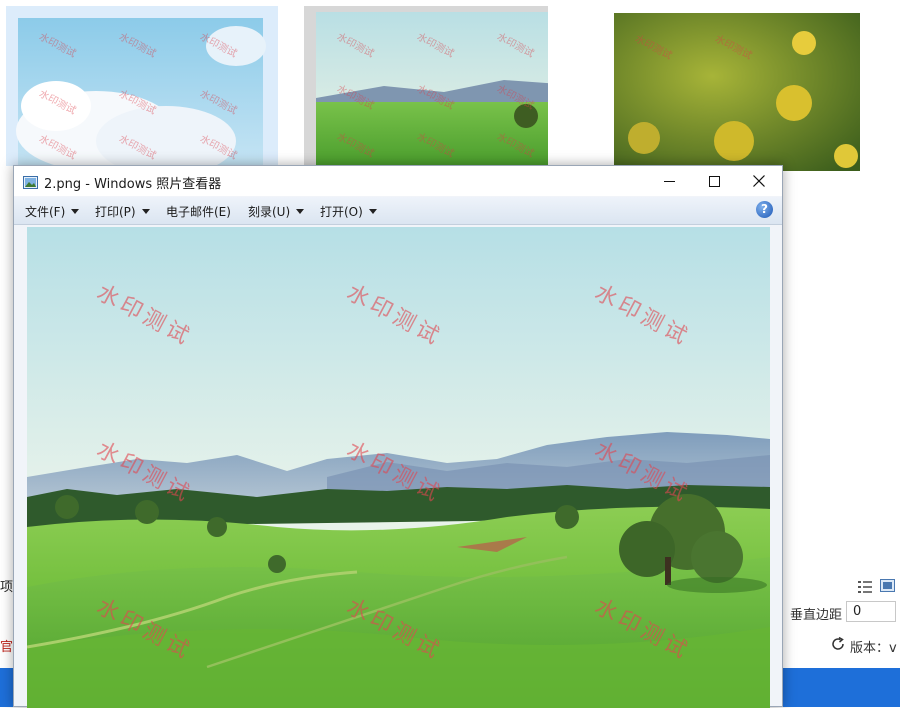 This screenshot has width=900, height=708. Describe the element at coordinates (887, 584) in the screenshot. I see `view-large-icon` at that location.